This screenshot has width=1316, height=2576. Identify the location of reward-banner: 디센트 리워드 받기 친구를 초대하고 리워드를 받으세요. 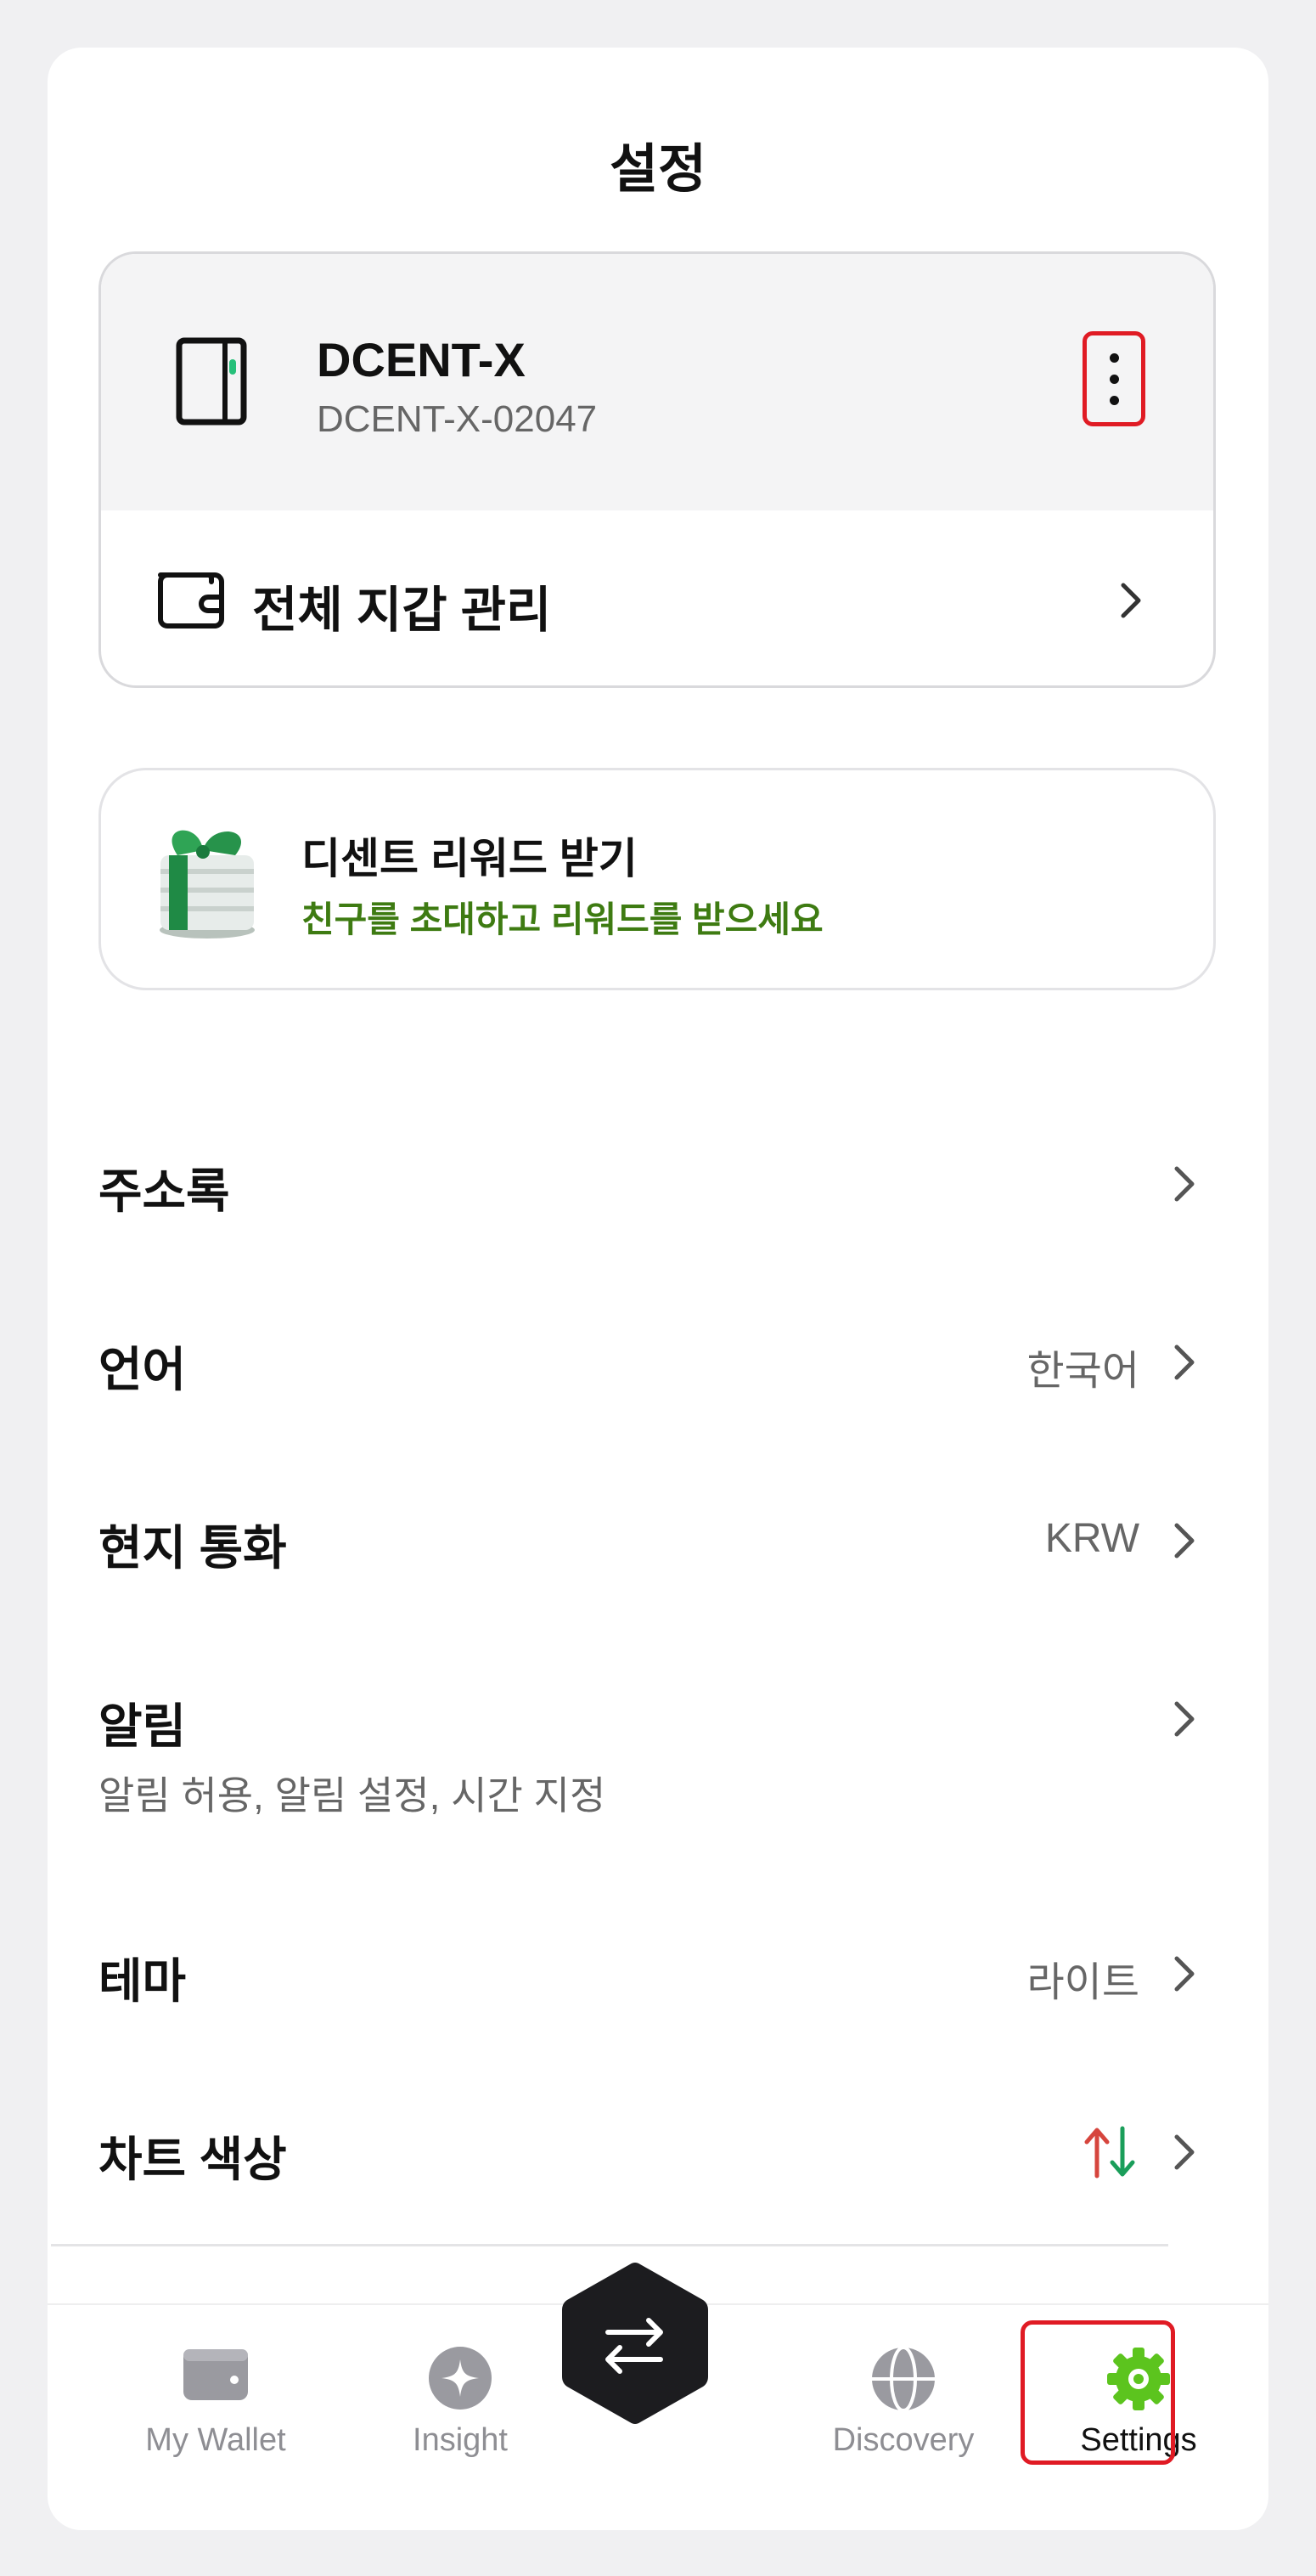
(657, 879).